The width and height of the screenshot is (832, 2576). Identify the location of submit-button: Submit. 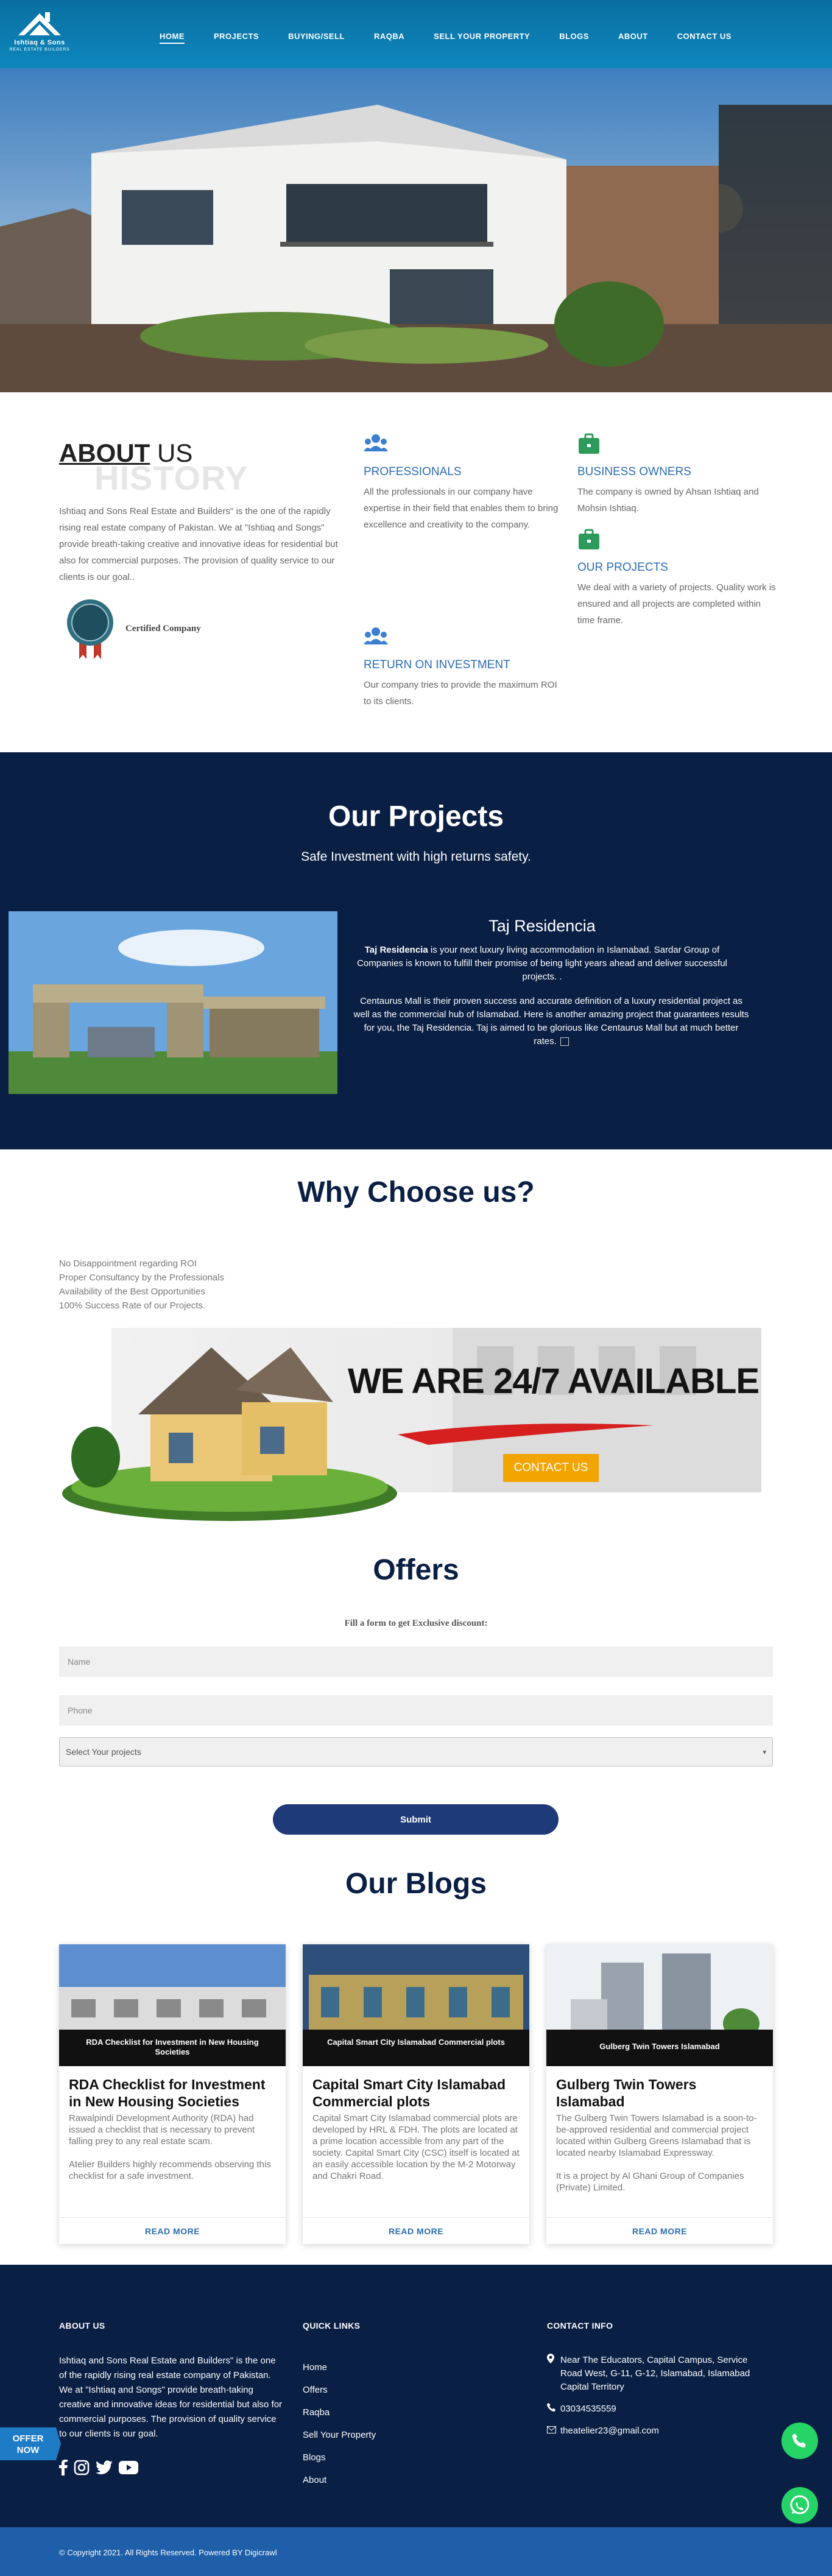
(416, 1820).